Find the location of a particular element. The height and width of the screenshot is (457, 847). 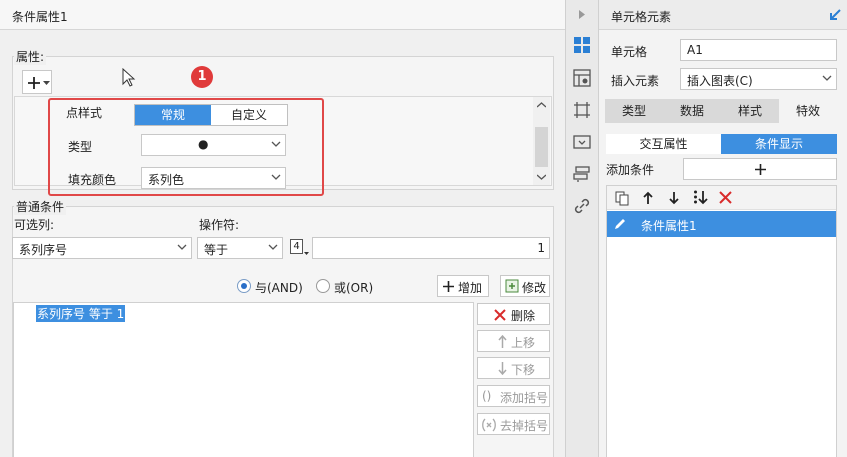

modify-condition-button: 修改 is located at coordinates (525, 286).